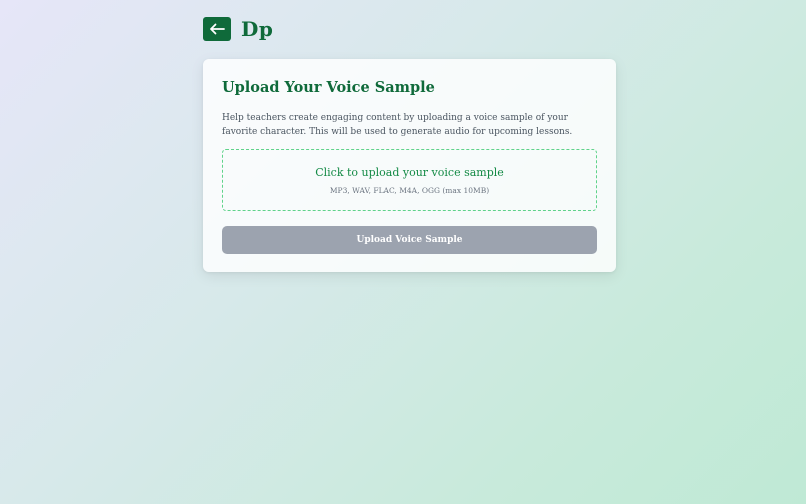 The height and width of the screenshot is (504, 806). I want to click on dropzone-formats-text: MP3, WAV, FLAC, M4A, OGG (max 10MB), so click(409, 190).